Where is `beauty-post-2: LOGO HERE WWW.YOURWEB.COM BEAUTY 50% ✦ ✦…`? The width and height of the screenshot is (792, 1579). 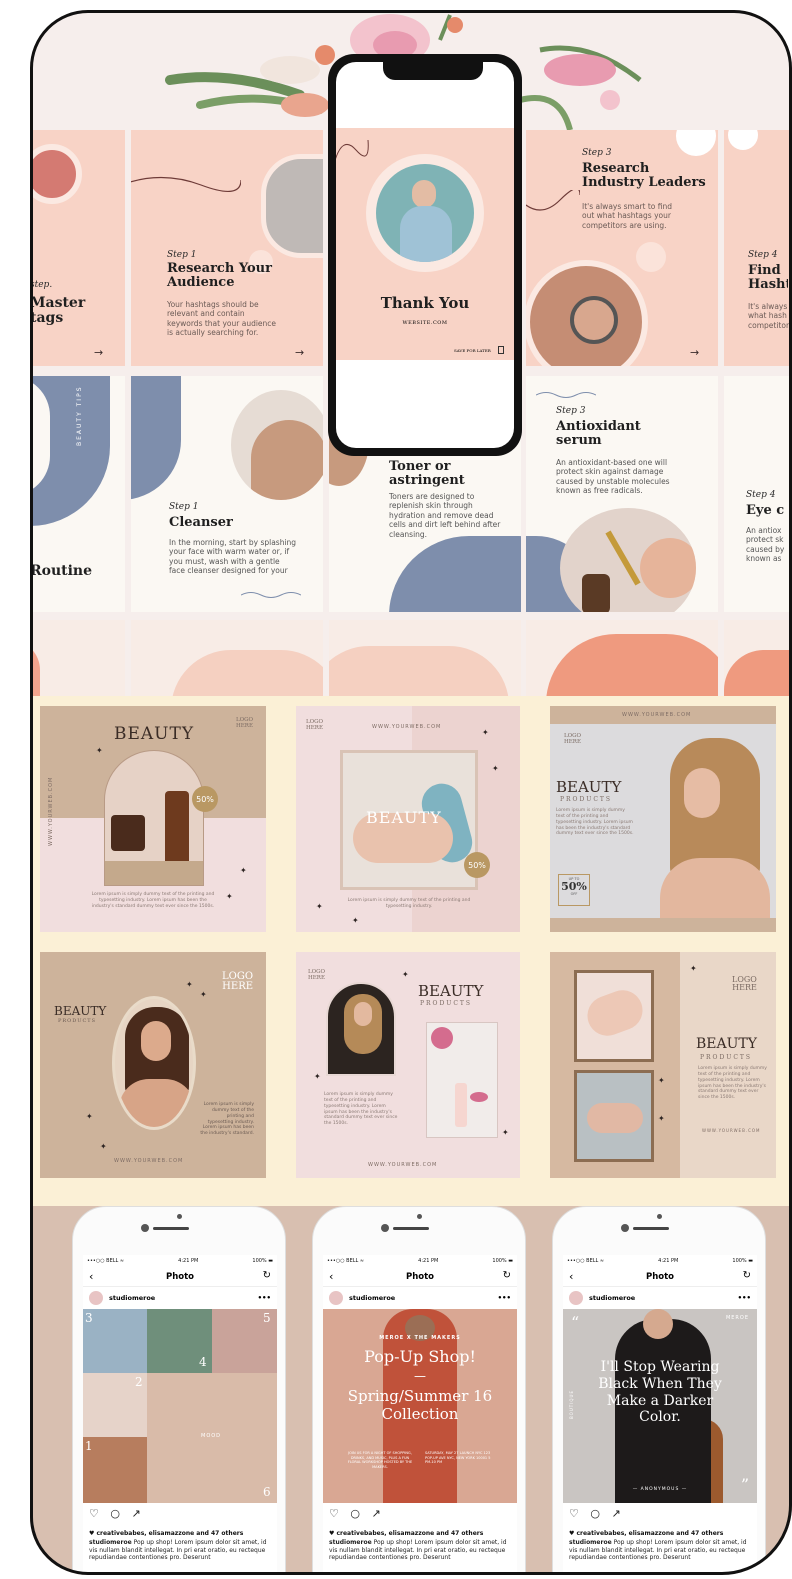 beauty-post-2: LOGO HERE WWW.YOURWEB.COM BEAUTY 50% ✦ ✦… is located at coordinates (408, 819).